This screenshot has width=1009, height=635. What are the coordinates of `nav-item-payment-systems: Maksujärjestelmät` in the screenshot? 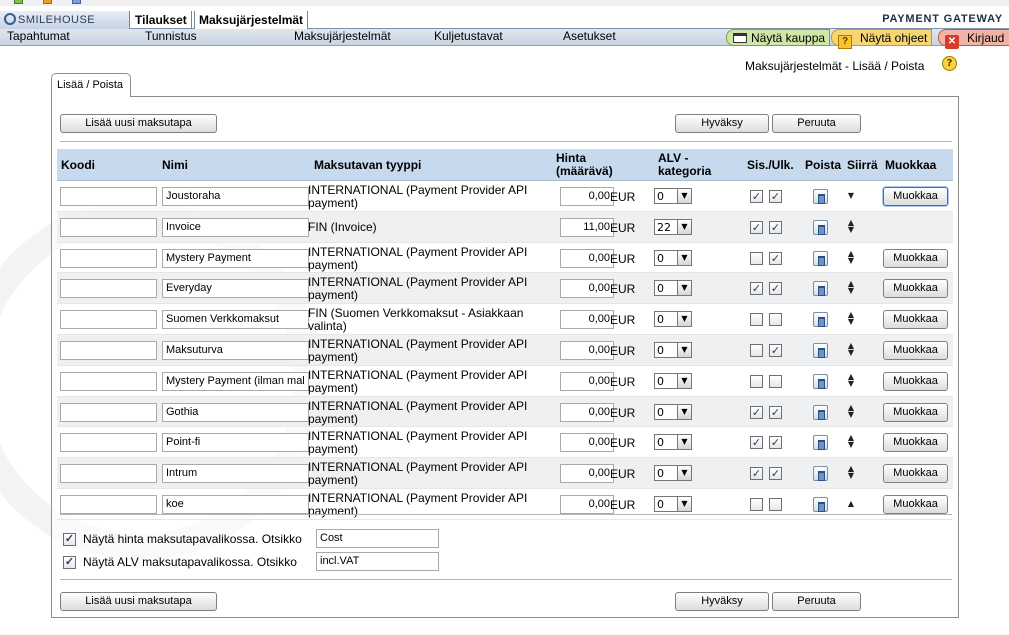 It's located at (342, 36).